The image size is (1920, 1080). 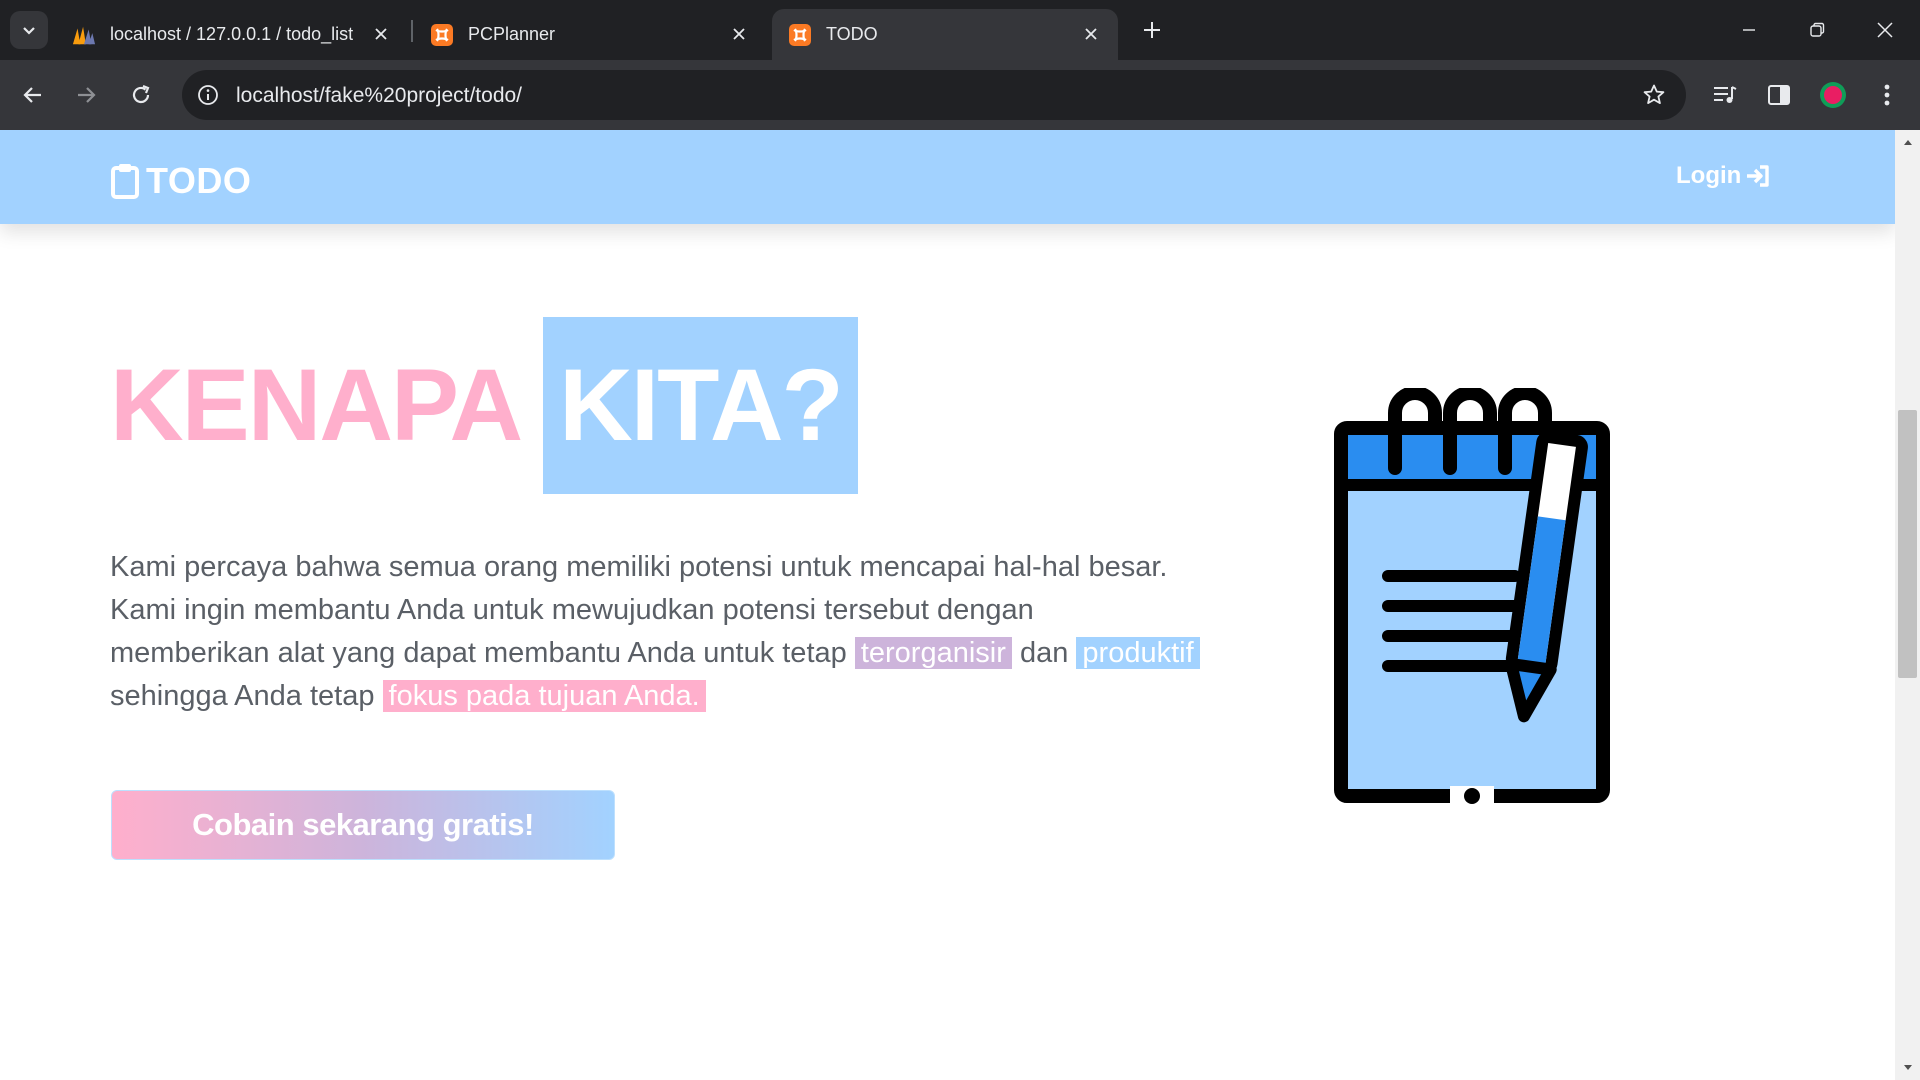 What do you see at coordinates (1907, 1068) in the screenshot?
I see `scroll-down-arrow-icon` at bounding box center [1907, 1068].